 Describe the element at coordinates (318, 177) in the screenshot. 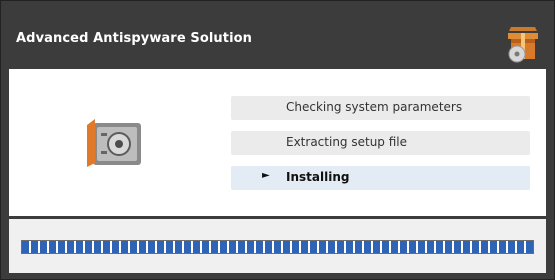

I see `step-label: Installing` at that location.